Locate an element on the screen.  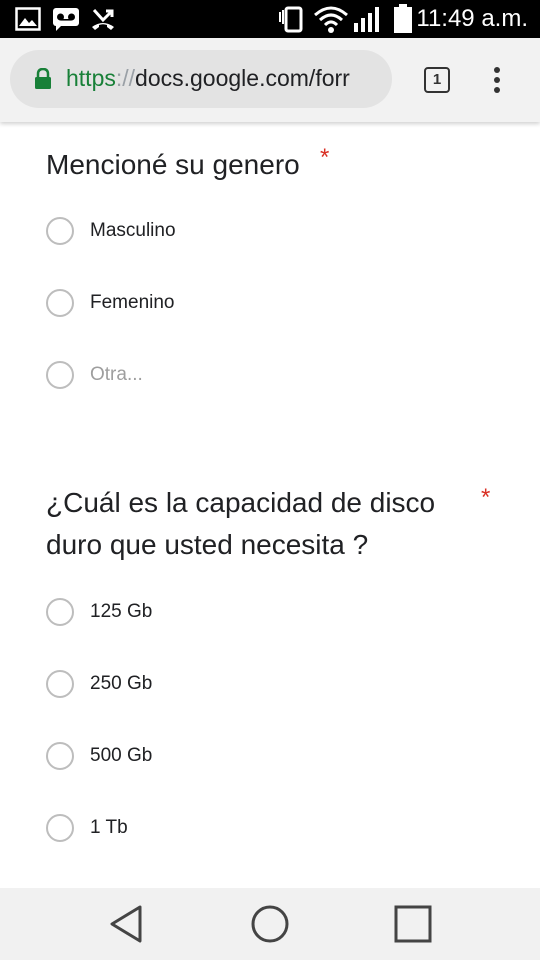
signal-icon is located at coordinates (366, 19).